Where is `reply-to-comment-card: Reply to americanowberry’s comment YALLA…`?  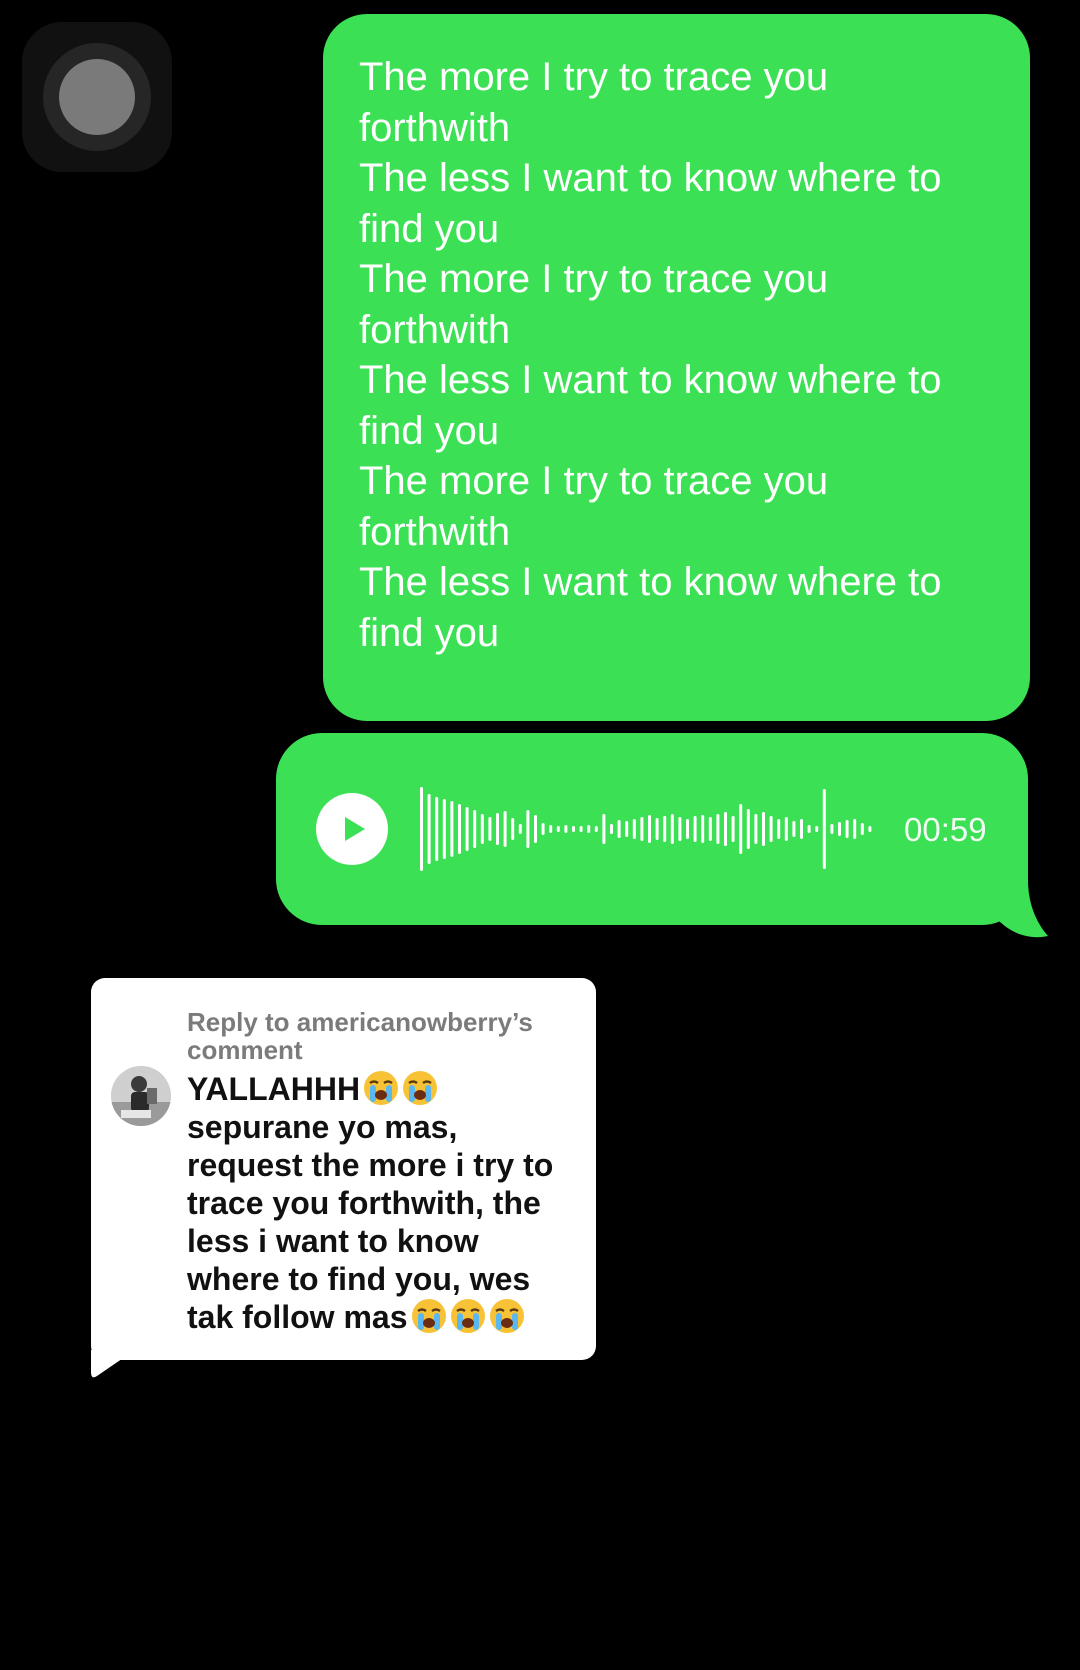 reply-to-comment-card: Reply to americanowberry’s comment YALLA… is located at coordinates (343, 1169).